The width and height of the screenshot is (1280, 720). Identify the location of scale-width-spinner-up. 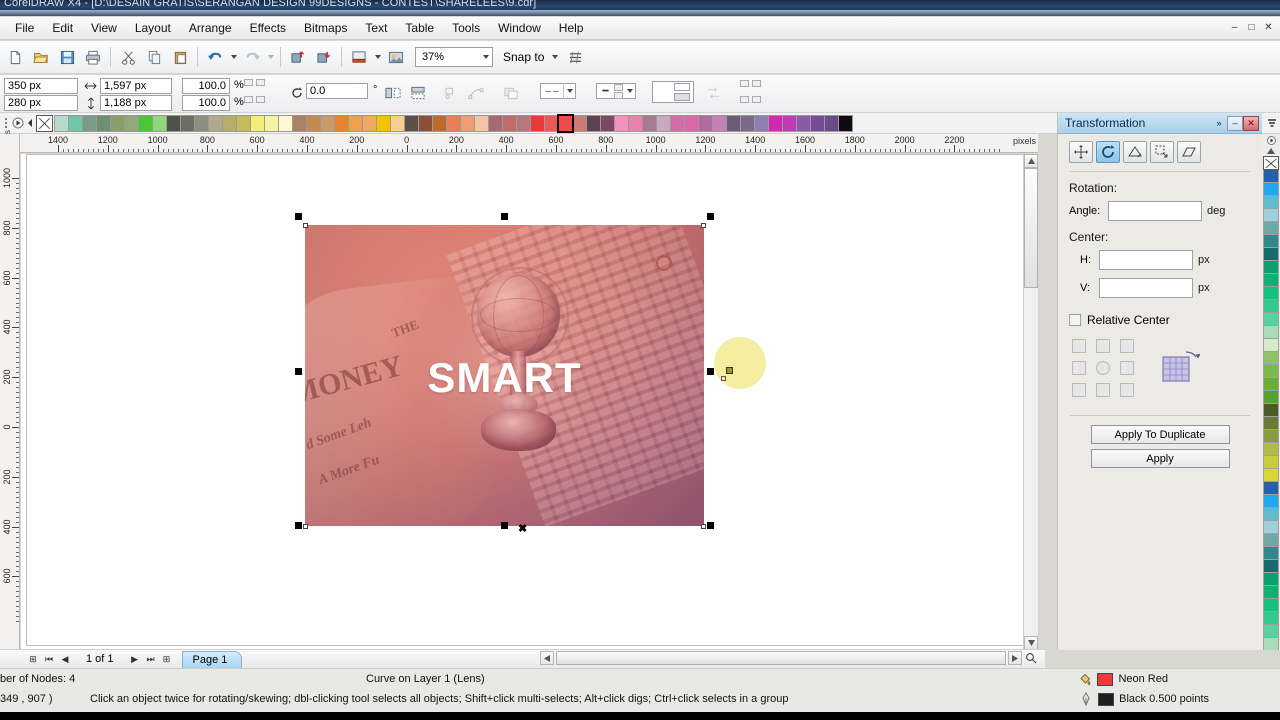
(260, 82).